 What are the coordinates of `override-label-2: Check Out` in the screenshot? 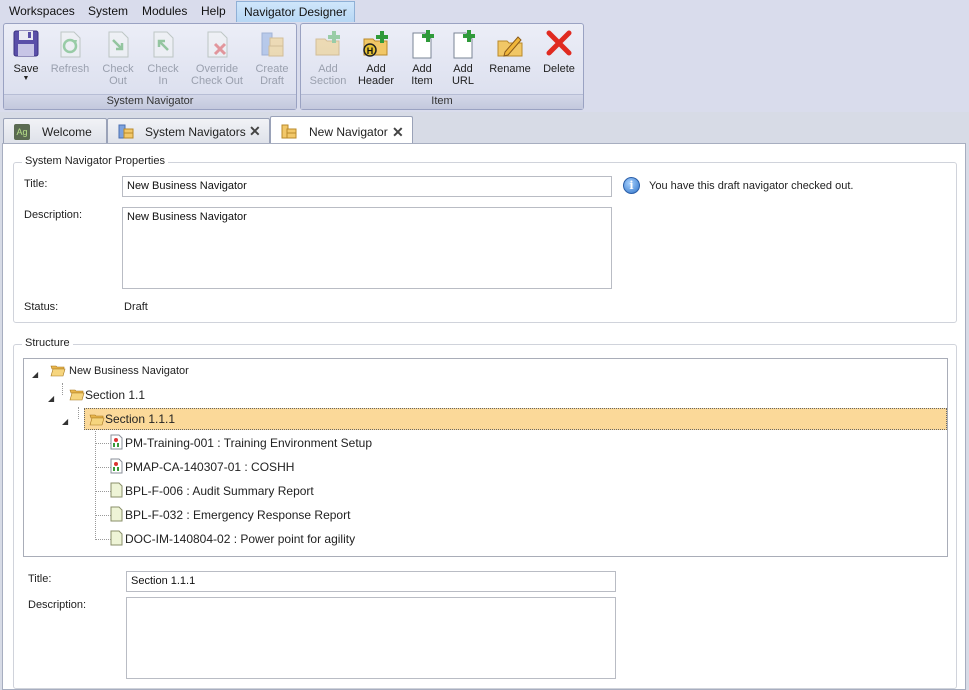 It's located at (217, 81).